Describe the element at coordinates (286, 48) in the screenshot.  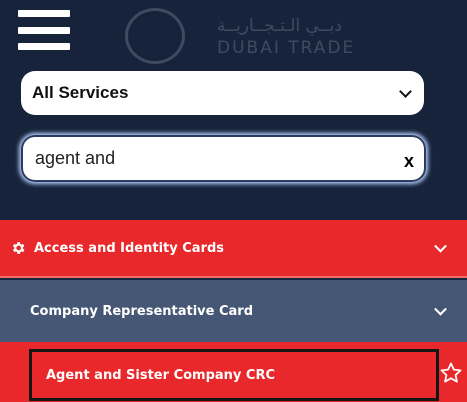
I see `logo-english-text: DUBAI TRADE` at that location.